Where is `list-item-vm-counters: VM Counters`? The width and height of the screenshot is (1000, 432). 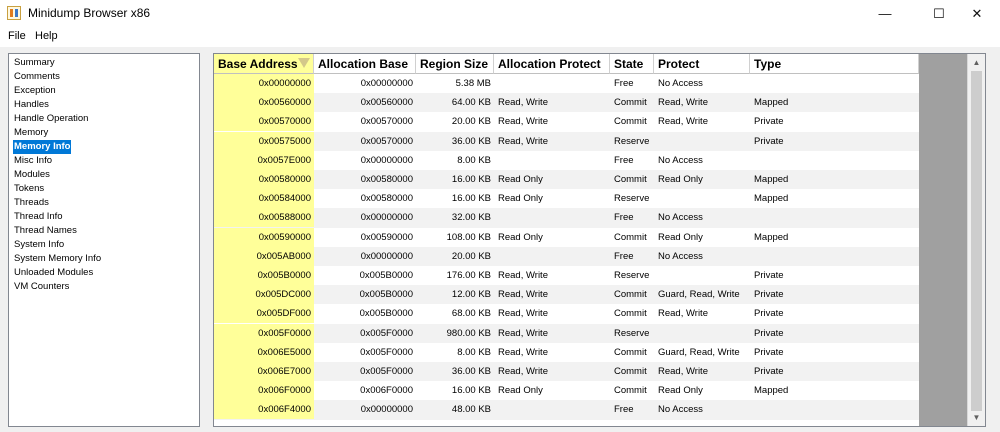 list-item-vm-counters: VM Counters is located at coordinates (41, 287).